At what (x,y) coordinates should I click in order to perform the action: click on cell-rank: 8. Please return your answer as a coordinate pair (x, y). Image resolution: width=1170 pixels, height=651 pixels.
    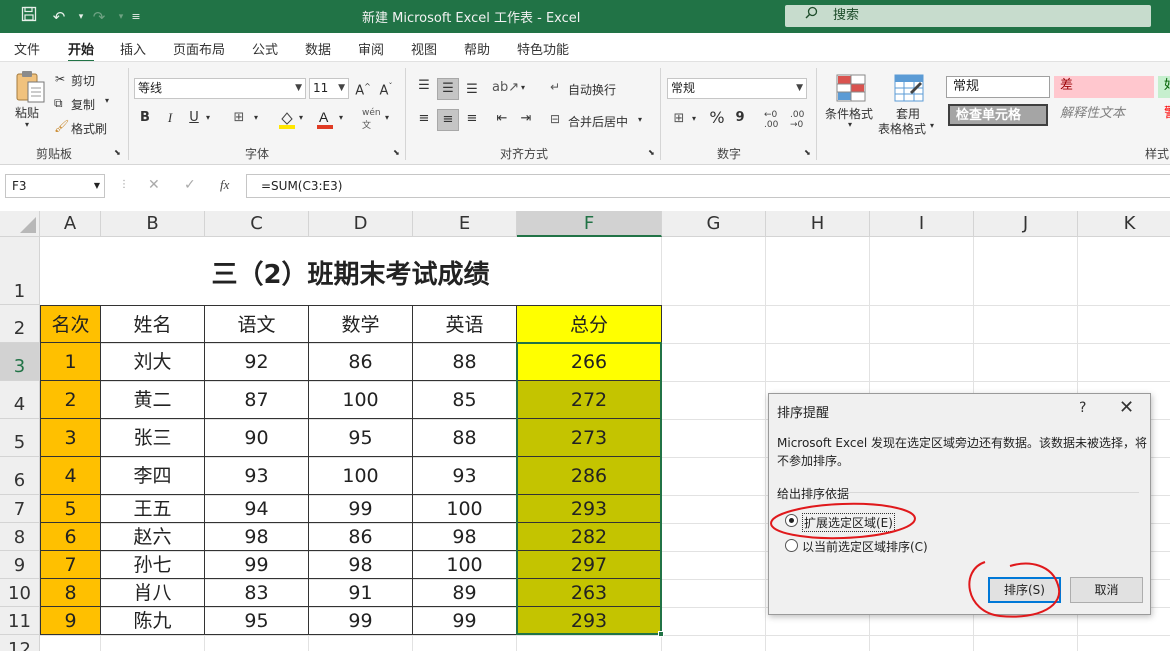
    Looking at the image, I should click on (70, 592).